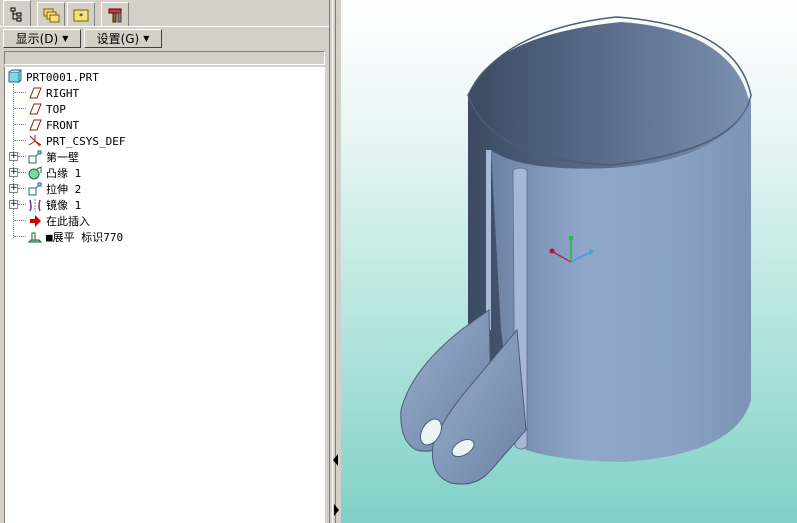 Image resolution: width=797 pixels, height=523 pixels. I want to click on tab-tools, so click(115, 14).